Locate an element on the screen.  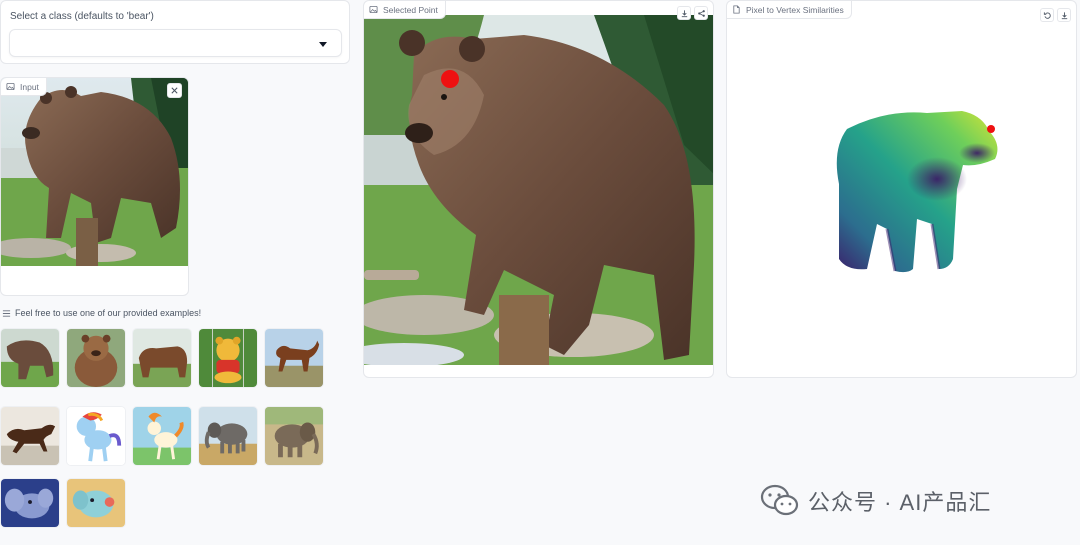
undo-icon is located at coordinates (1047, 15).